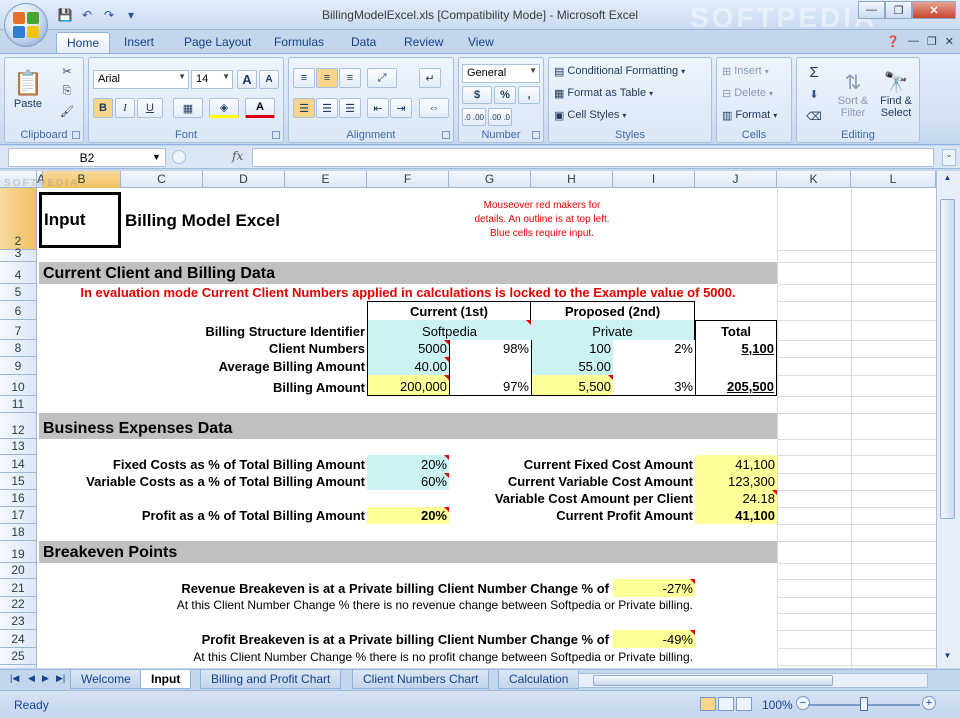 The height and width of the screenshot is (718, 960). Describe the element at coordinates (166, 679) in the screenshot. I see `sheet-tab-input: Input` at that location.